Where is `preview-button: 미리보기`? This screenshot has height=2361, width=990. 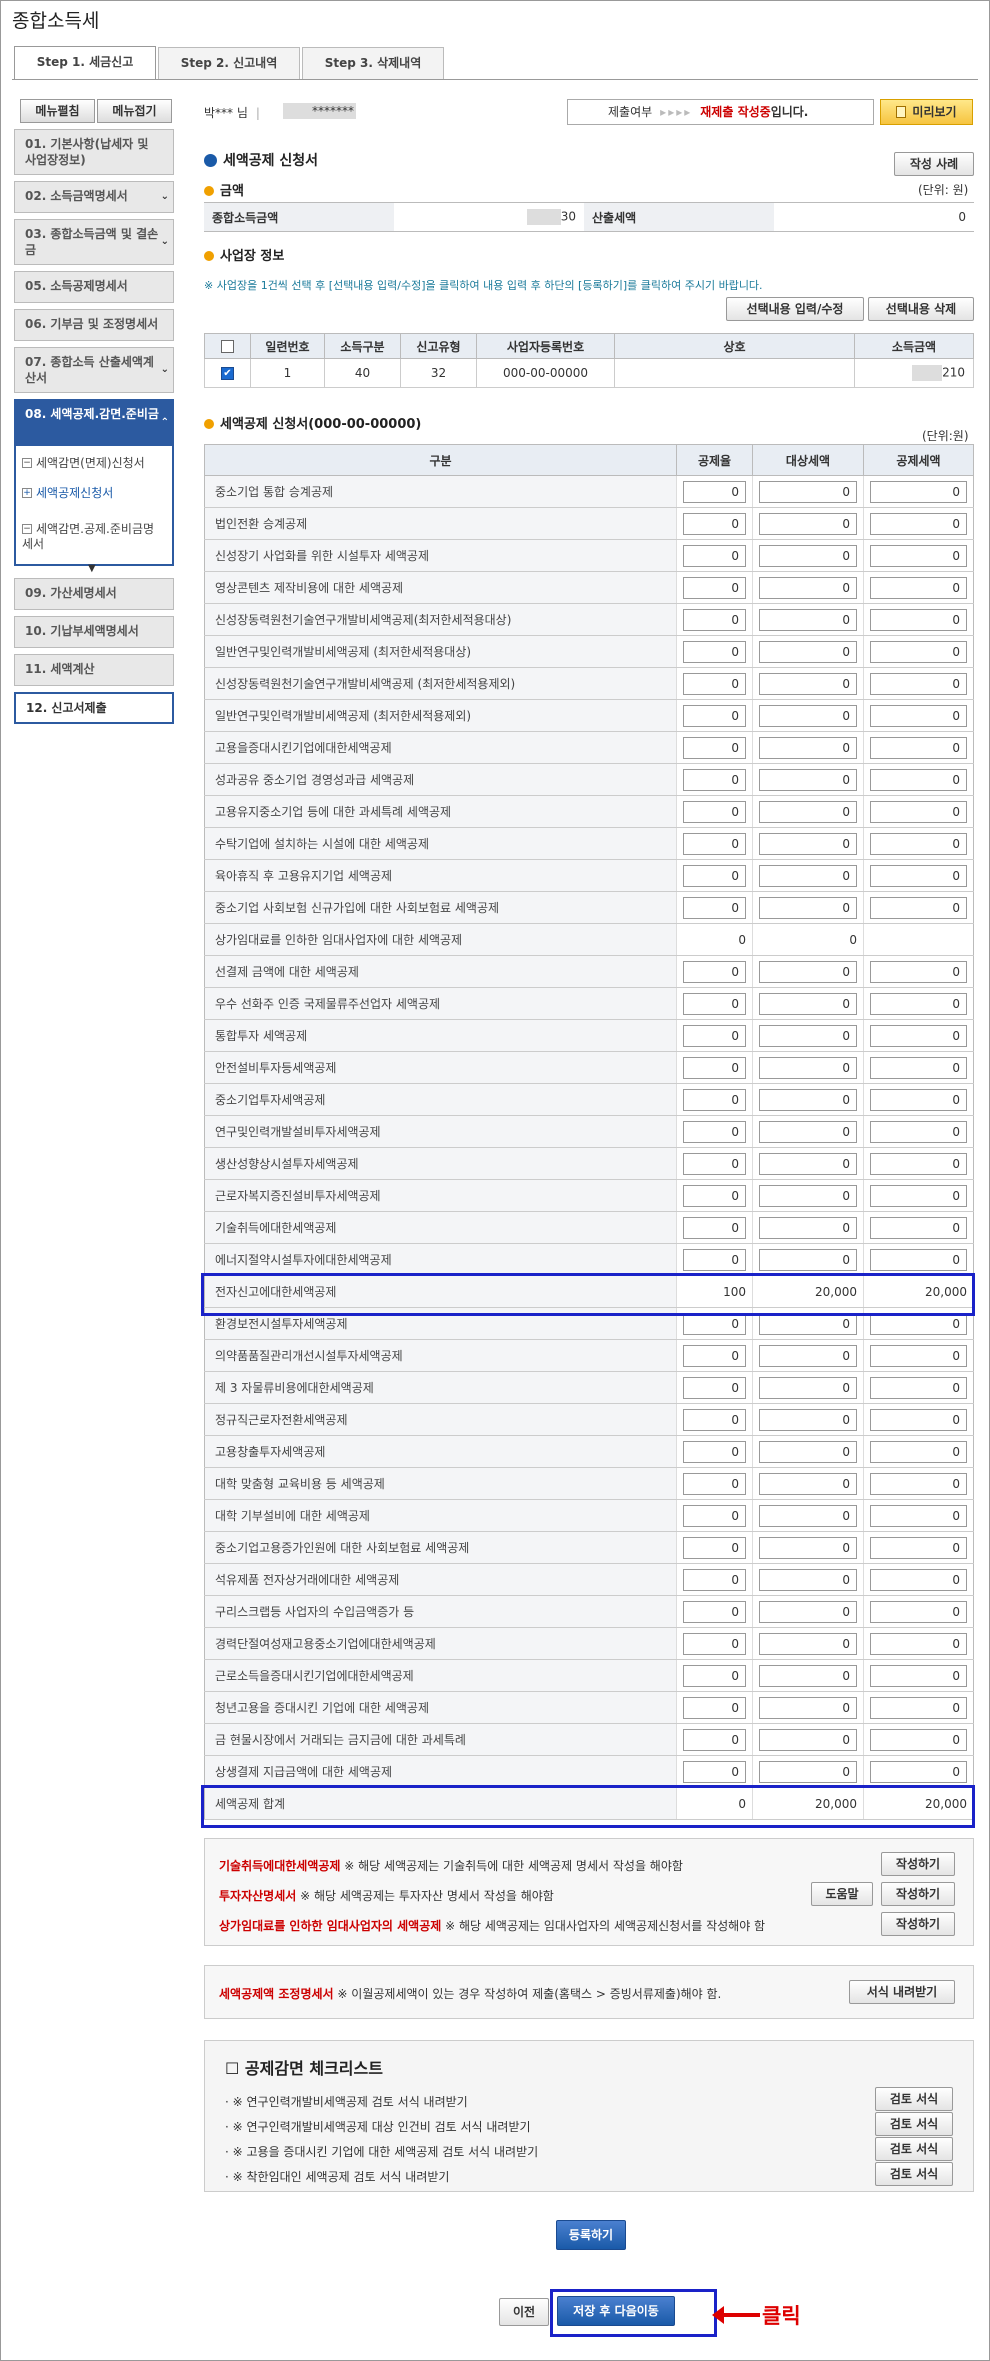
preview-button: 미리보기 is located at coordinates (926, 112).